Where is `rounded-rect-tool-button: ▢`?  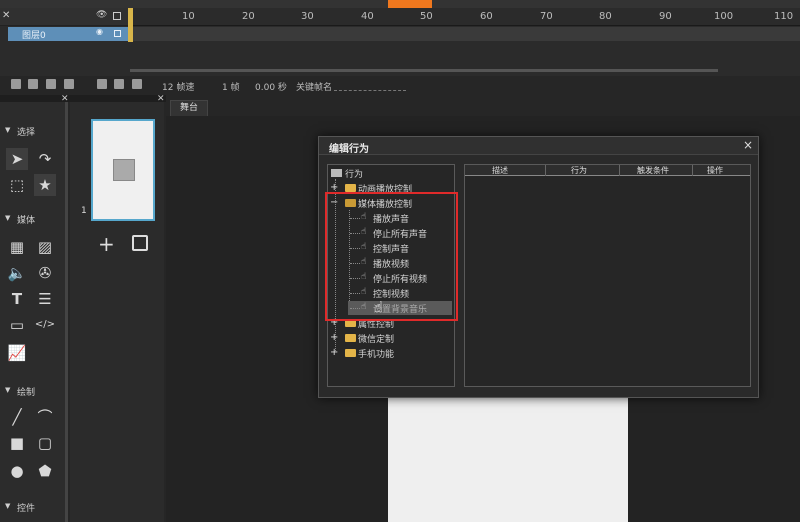 rounded-rect-tool-button: ▢ is located at coordinates (45, 443).